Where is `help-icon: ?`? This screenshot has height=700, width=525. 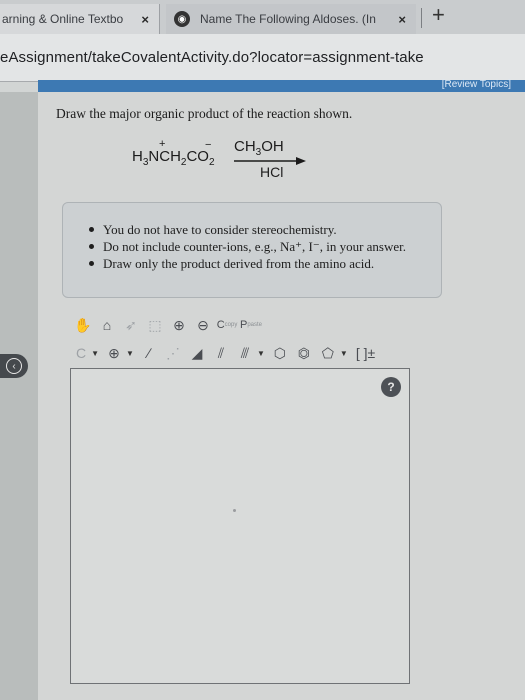
help-icon: ? is located at coordinates (391, 387).